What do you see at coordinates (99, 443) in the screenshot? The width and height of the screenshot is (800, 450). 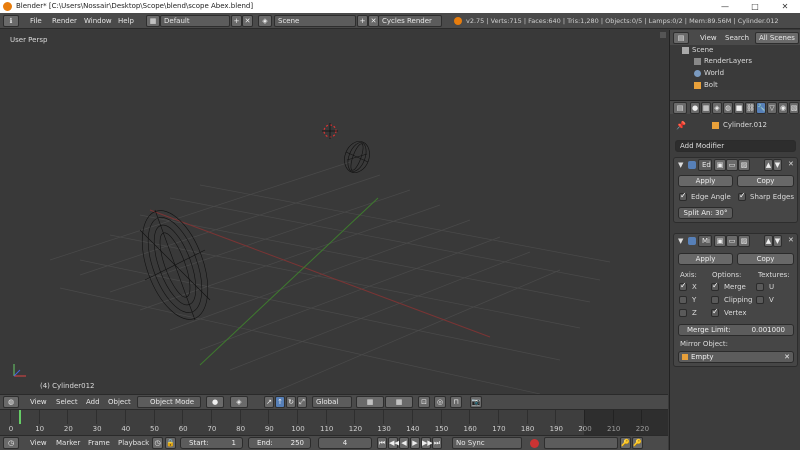 I see `timeline-menu-frame: Frame` at bounding box center [99, 443].